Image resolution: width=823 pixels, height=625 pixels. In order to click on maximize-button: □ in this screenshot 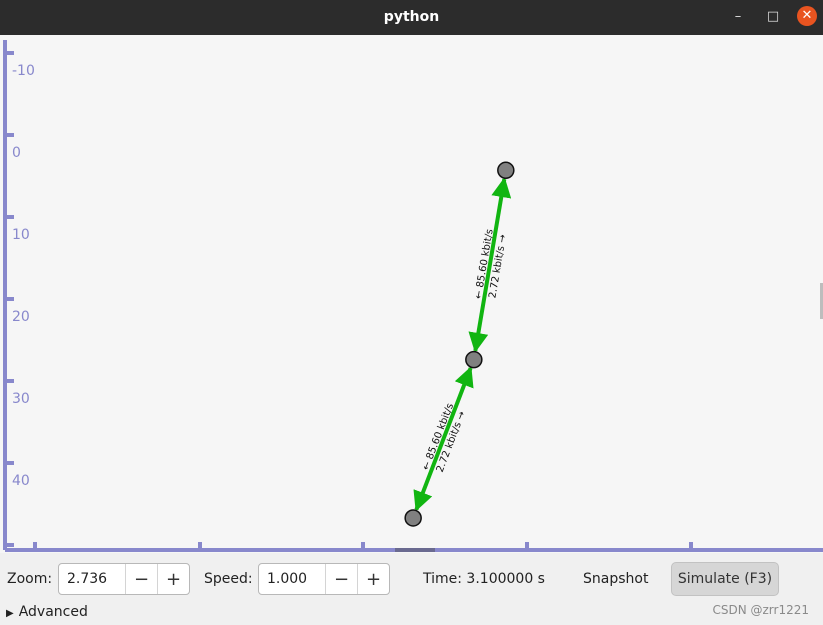, I will do `click(773, 17)`.